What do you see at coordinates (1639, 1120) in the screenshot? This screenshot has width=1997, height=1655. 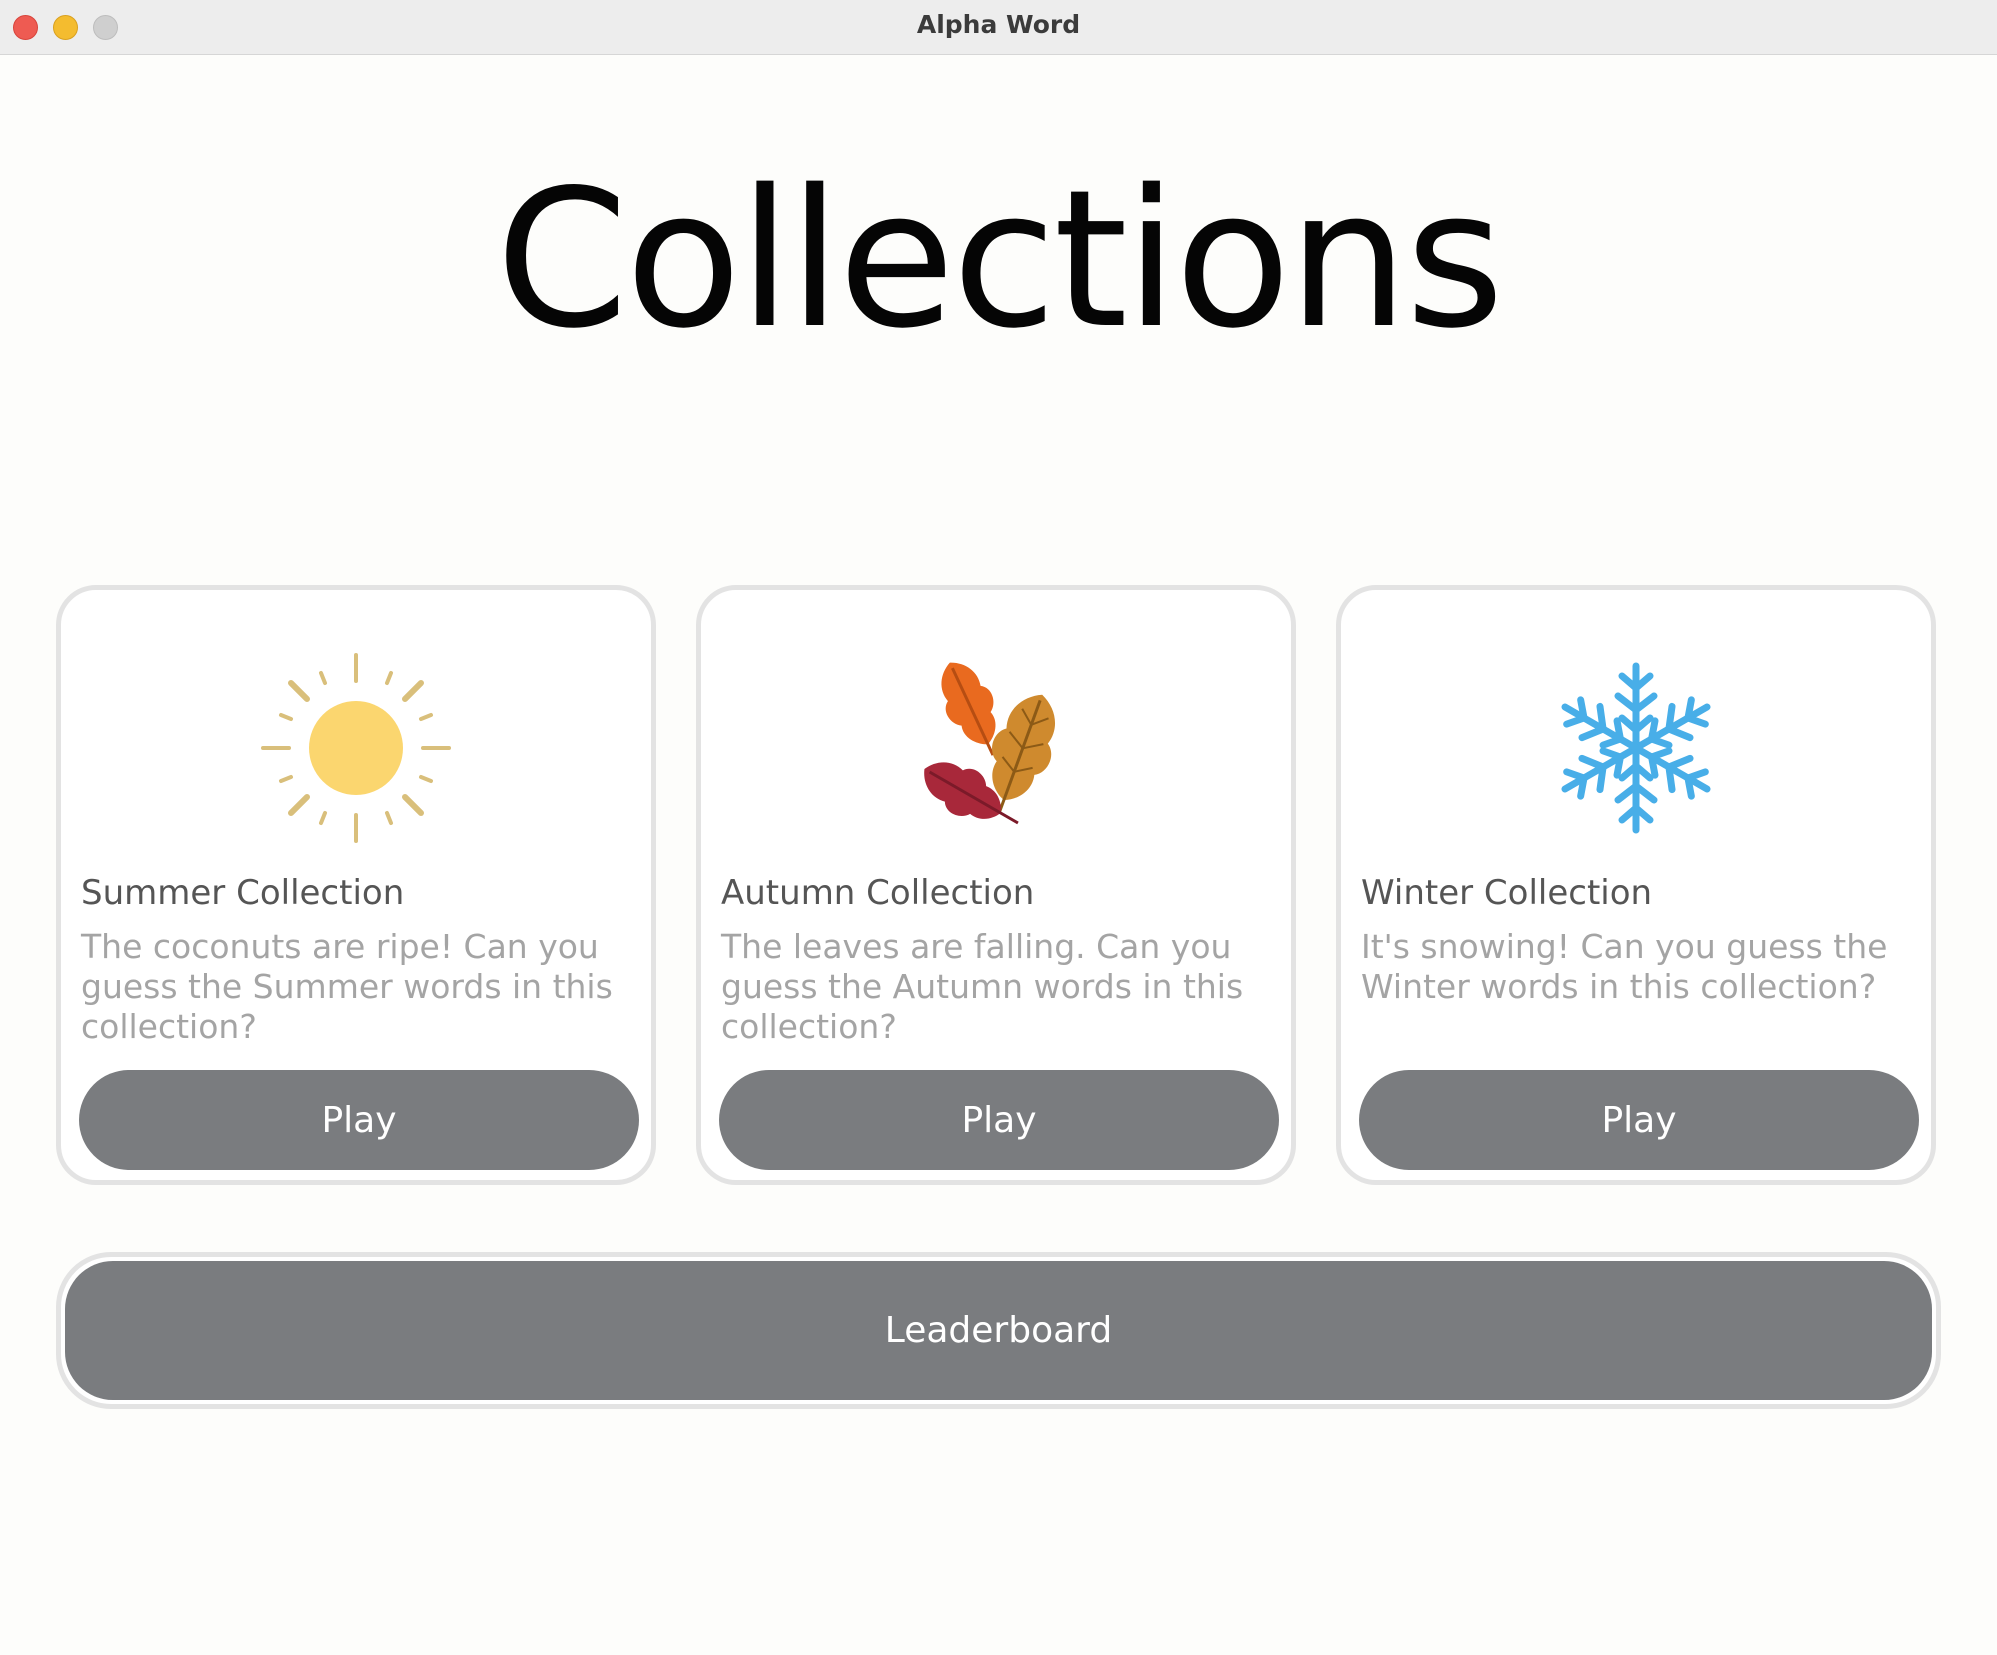 I see `play-winter-button: Play` at bounding box center [1639, 1120].